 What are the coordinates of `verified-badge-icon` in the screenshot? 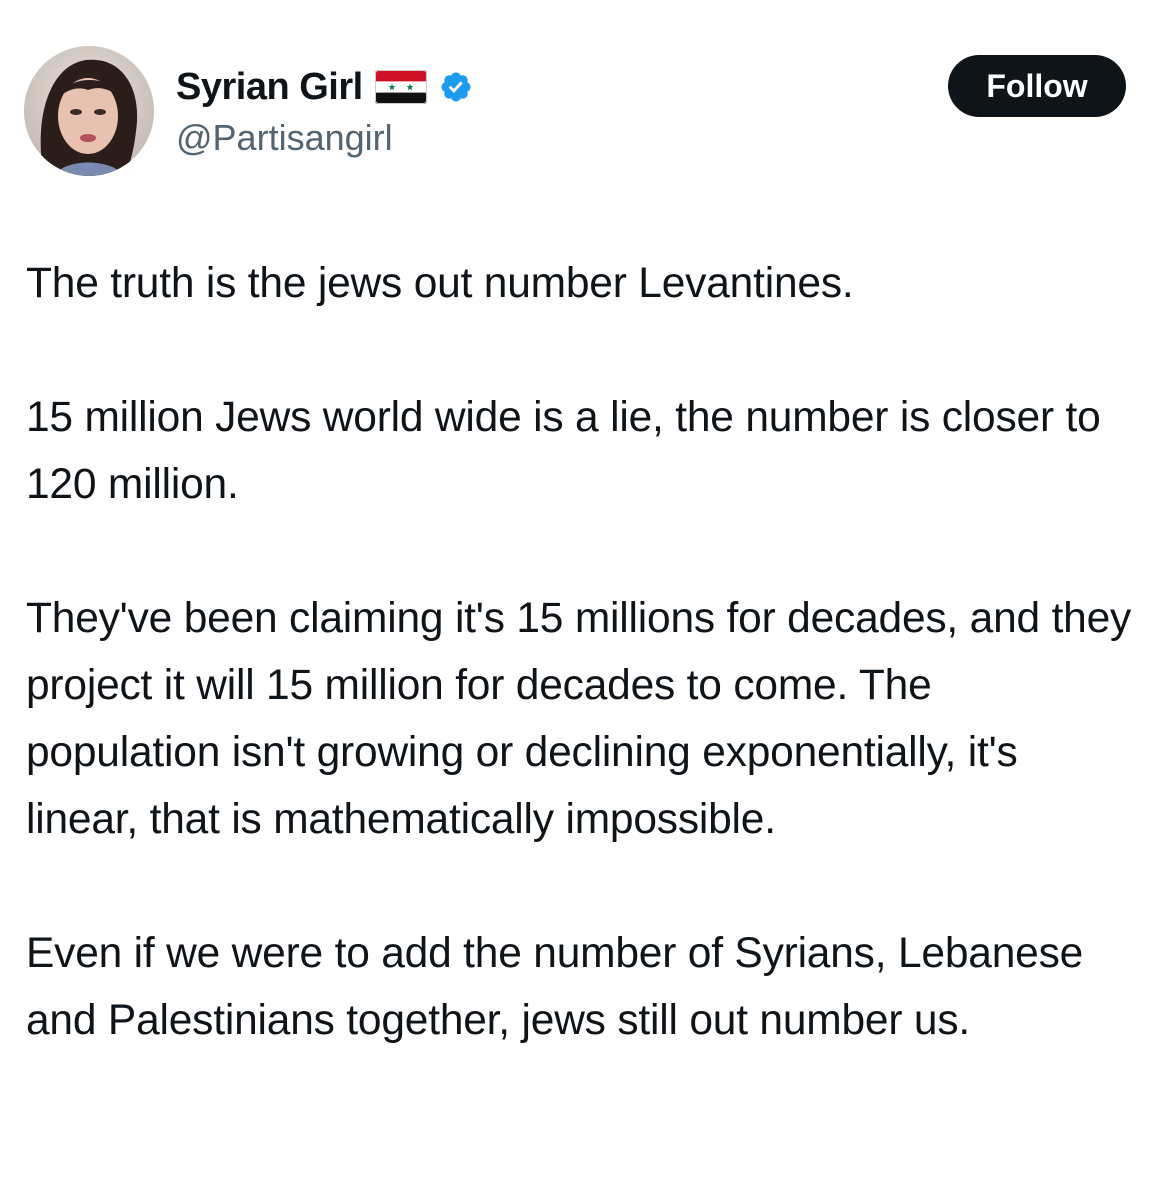 It's located at (456, 87).